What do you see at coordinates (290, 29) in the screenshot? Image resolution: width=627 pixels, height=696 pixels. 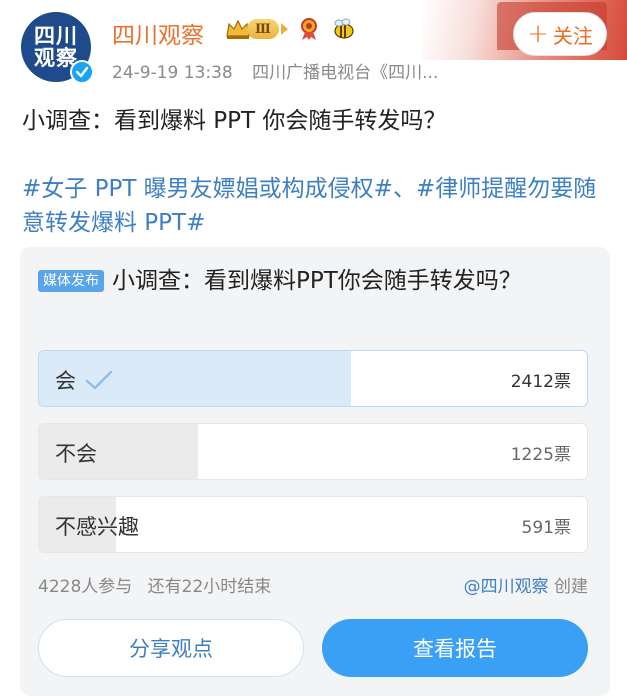 I see `user-badges: Ⅲ` at bounding box center [290, 29].